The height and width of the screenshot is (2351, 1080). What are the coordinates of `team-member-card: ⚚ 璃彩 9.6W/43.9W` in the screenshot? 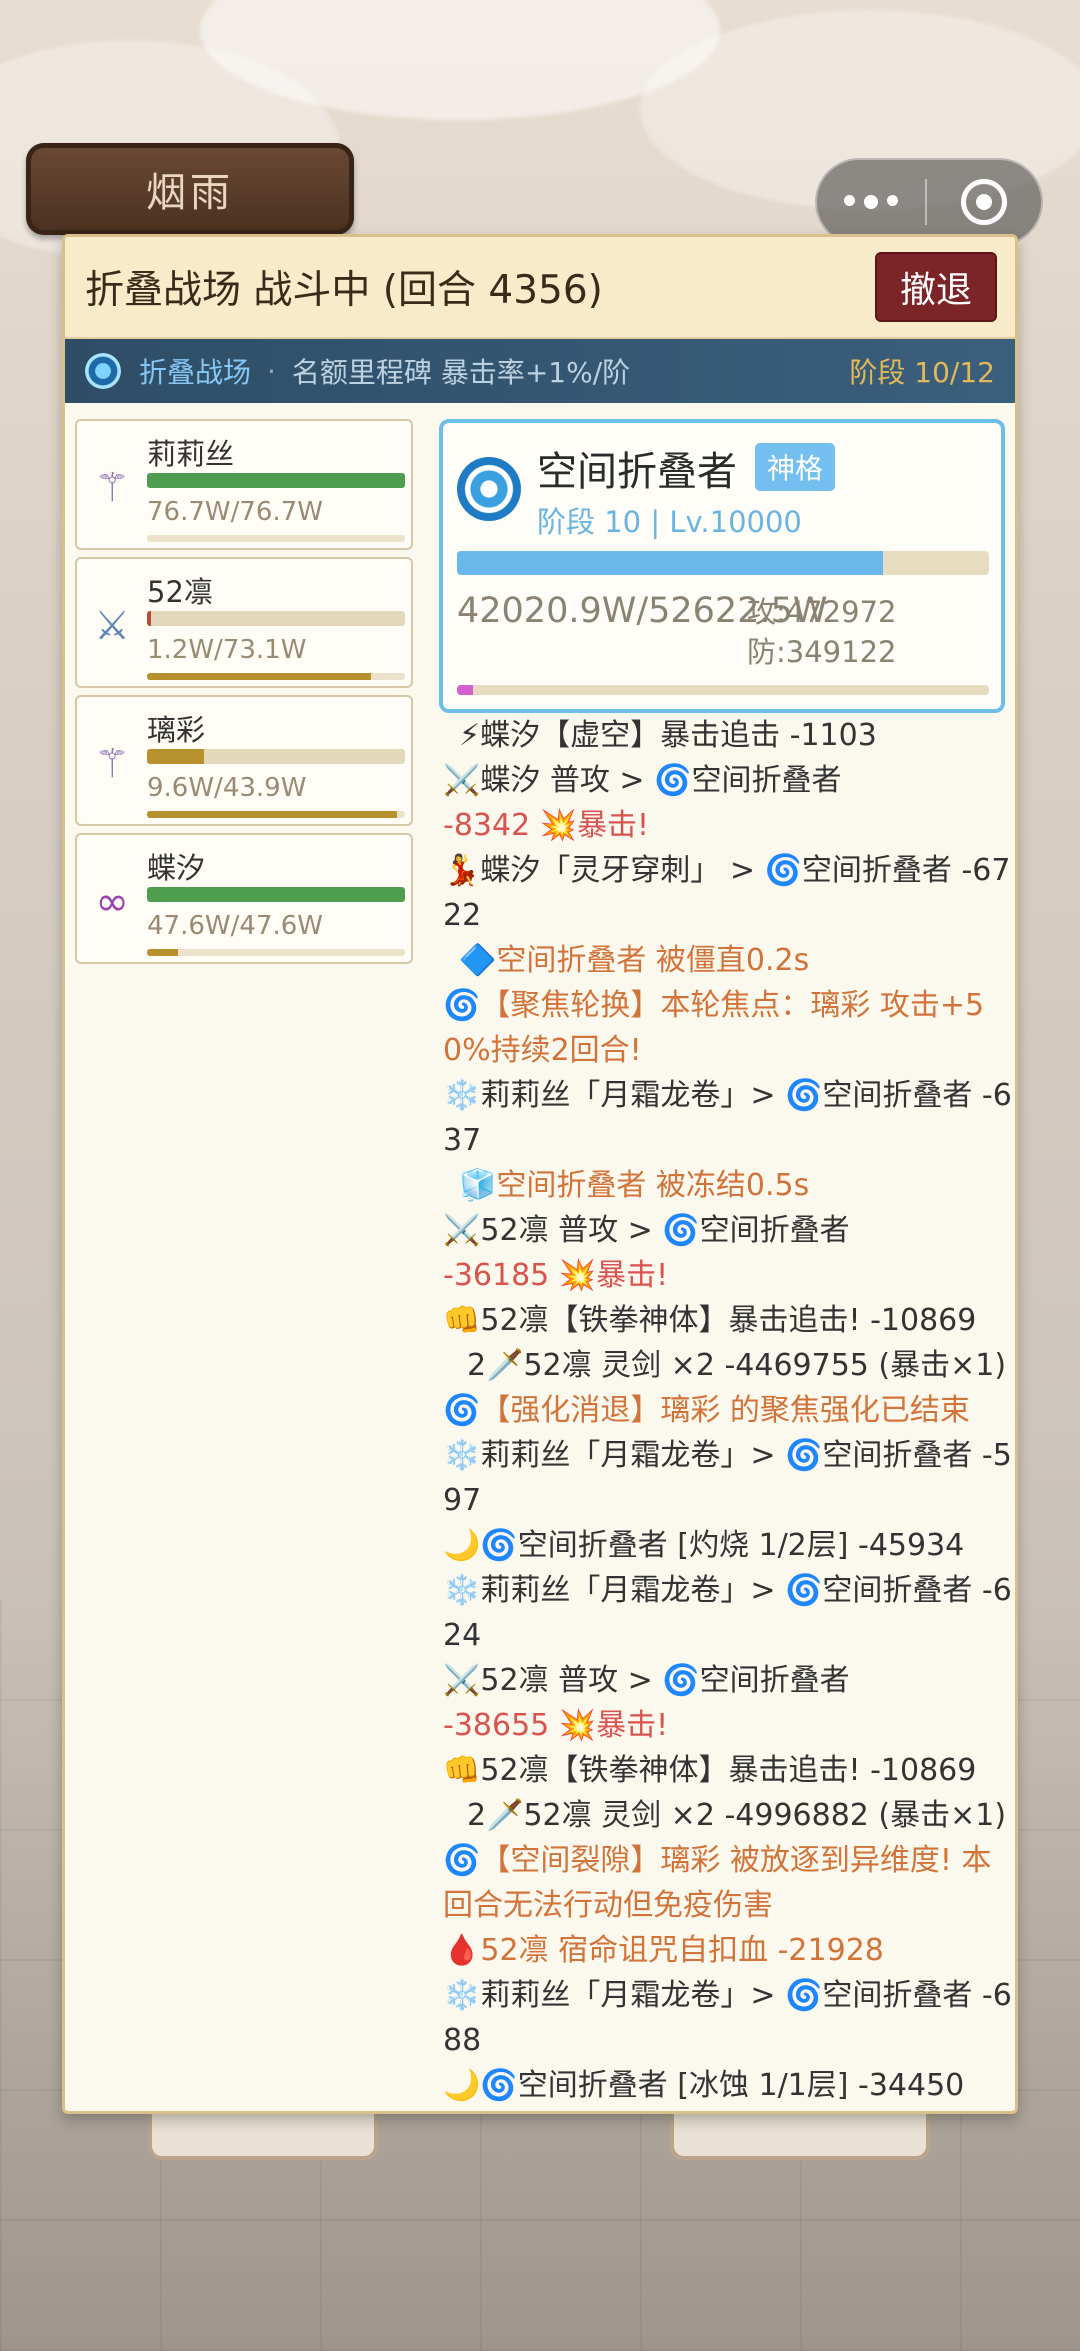 It's located at (244, 760).